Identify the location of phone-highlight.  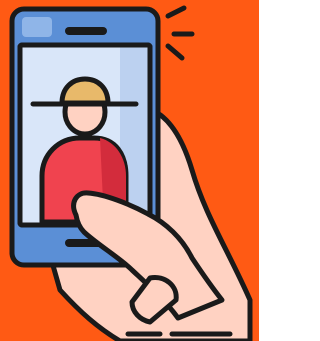
(37, 27).